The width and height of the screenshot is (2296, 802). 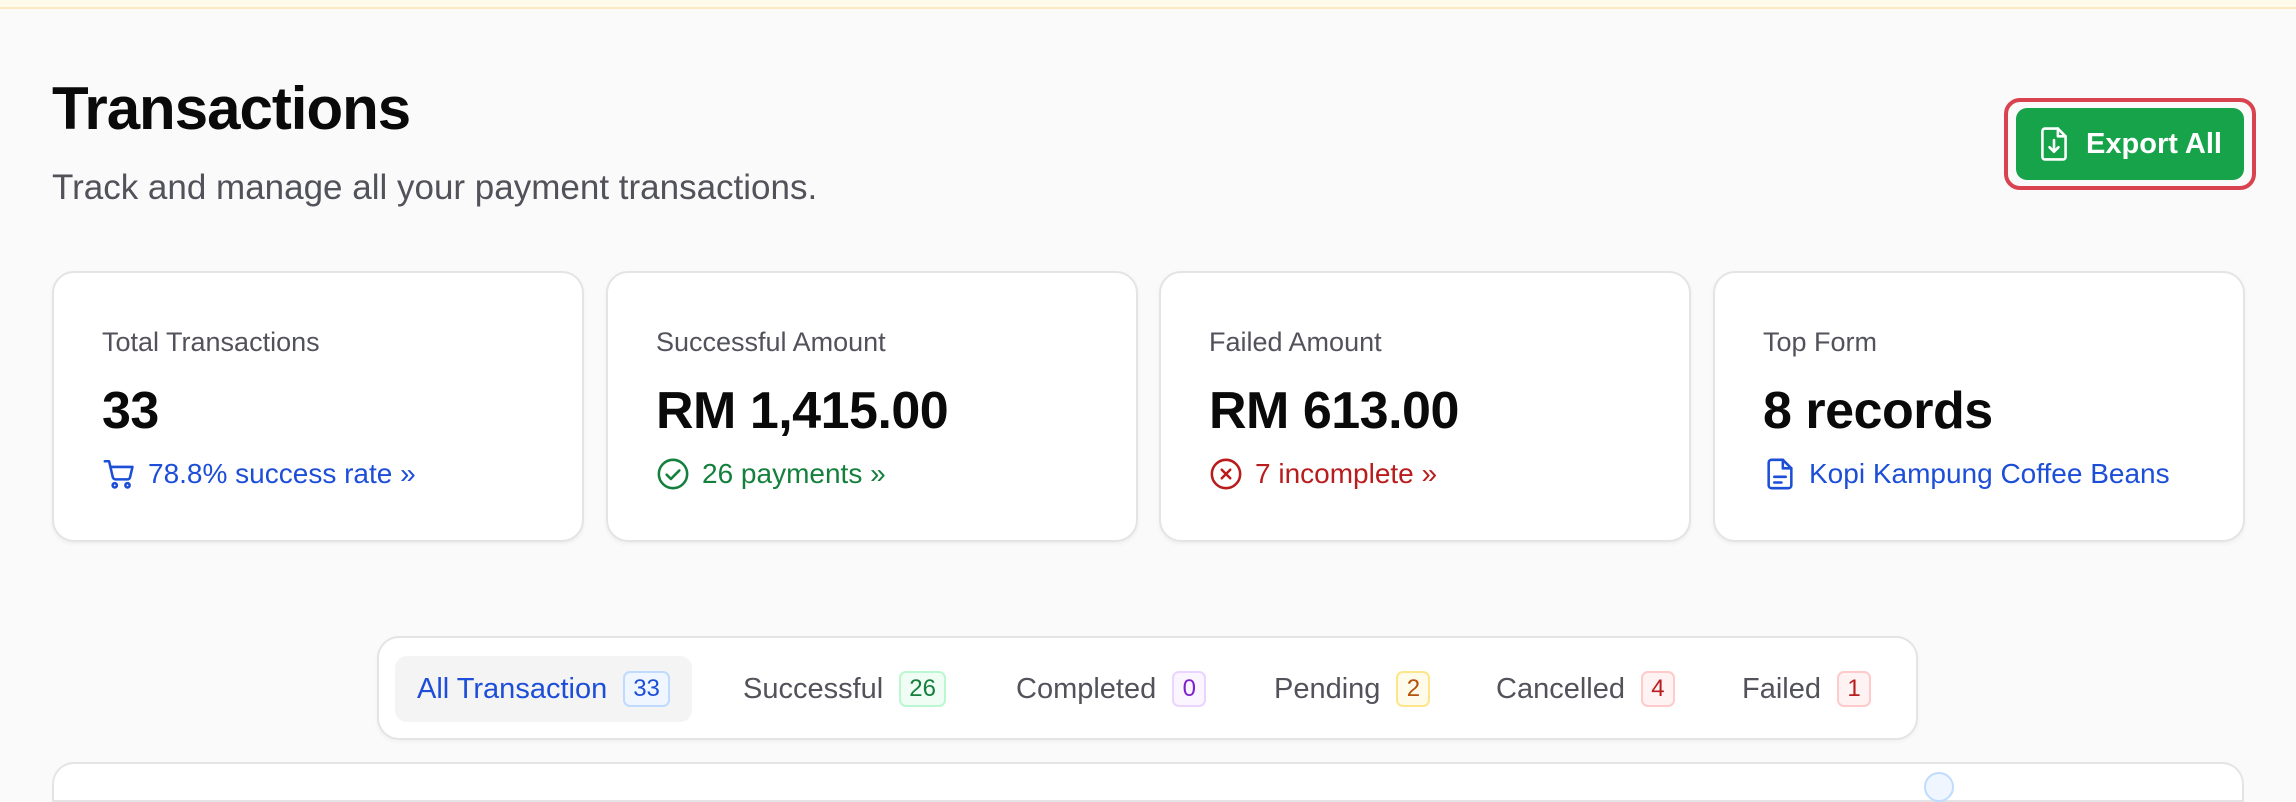 What do you see at coordinates (802, 411) in the screenshot?
I see `stat-value: RM 1,415.00` at bounding box center [802, 411].